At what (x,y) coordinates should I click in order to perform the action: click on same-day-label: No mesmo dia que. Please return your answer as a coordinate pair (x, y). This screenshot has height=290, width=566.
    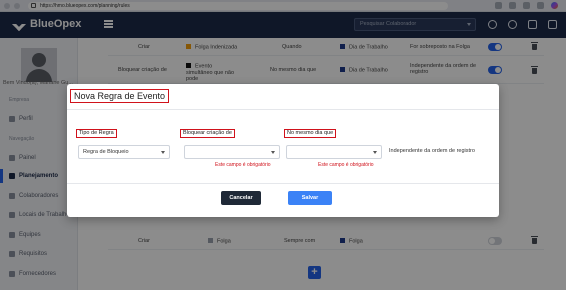
    Looking at the image, I should click on (310, 133).